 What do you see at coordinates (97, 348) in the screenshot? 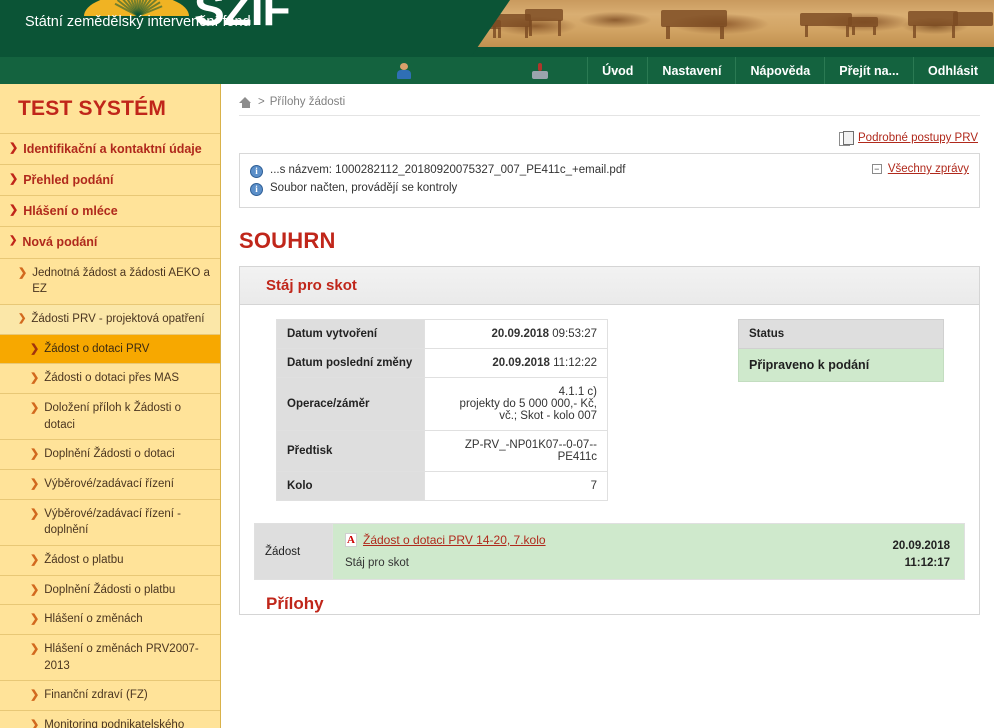
I see `sidebar-item-label: Žádost o dotaci PRV` at bounding box center [97, 348].